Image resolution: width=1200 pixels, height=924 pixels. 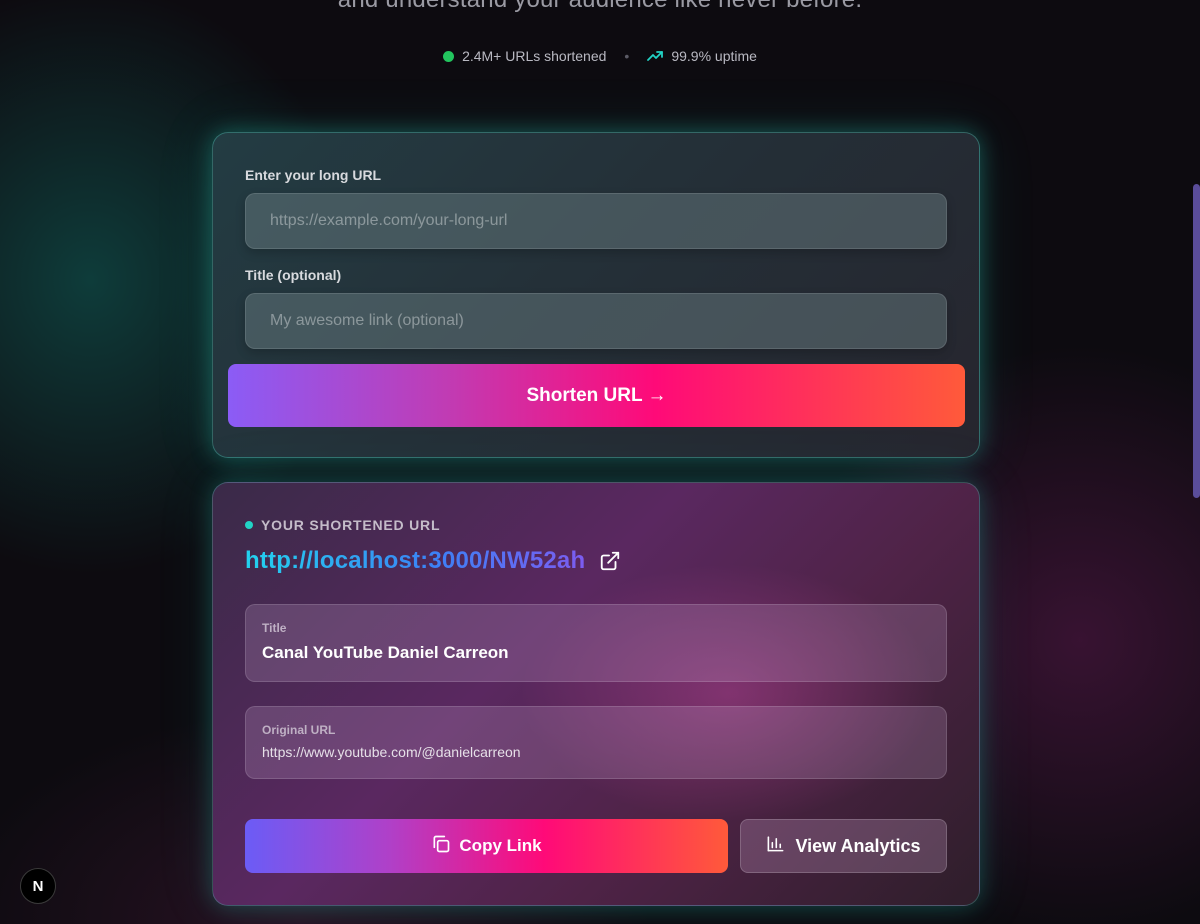 What do you see at coordinates (1196, 341) in the screenshot?
I see `page-scrollbar` at bounding box center [1196, 341].